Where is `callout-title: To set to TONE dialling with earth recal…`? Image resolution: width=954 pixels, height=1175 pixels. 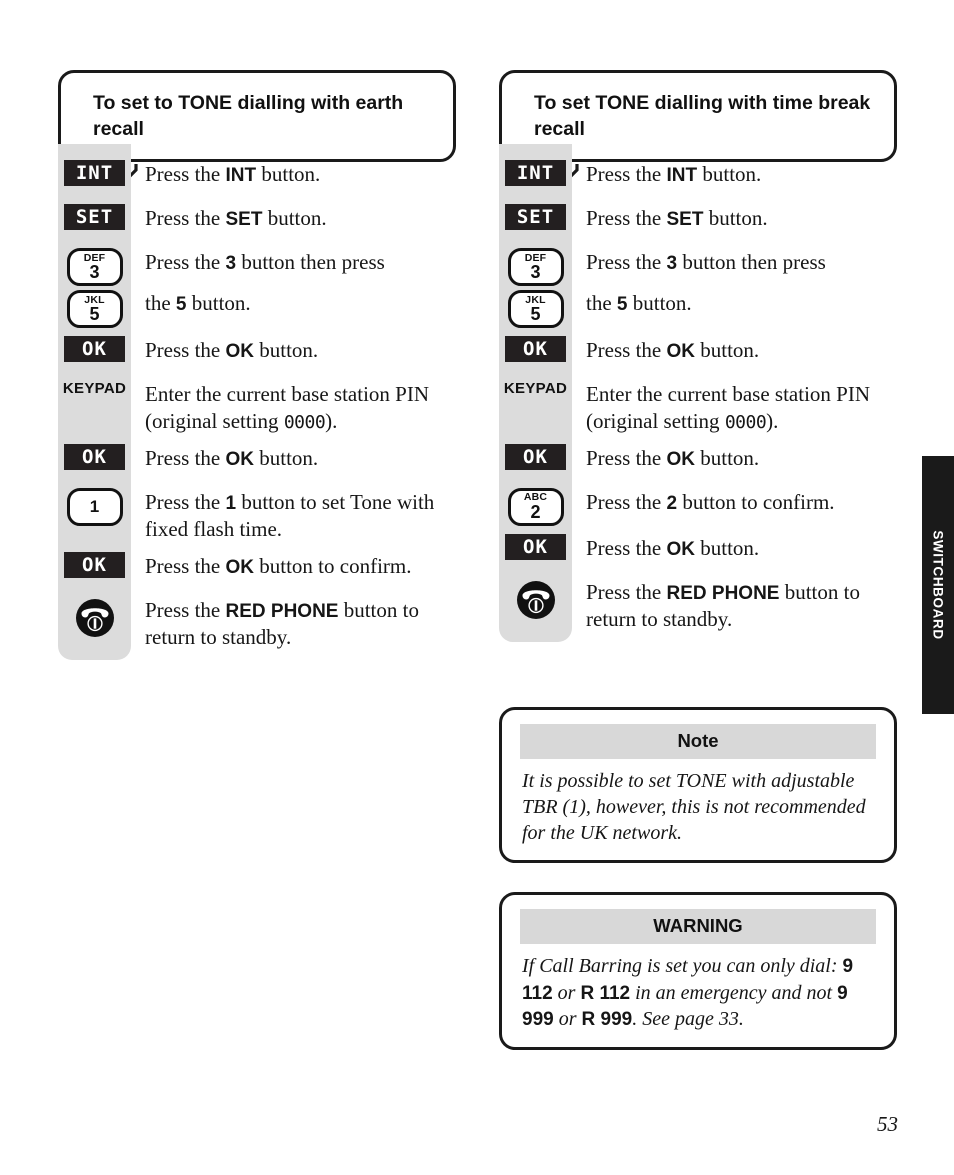 callout-title: To set to TONE dialling with earth recal… is located at coordinates (248, 116).